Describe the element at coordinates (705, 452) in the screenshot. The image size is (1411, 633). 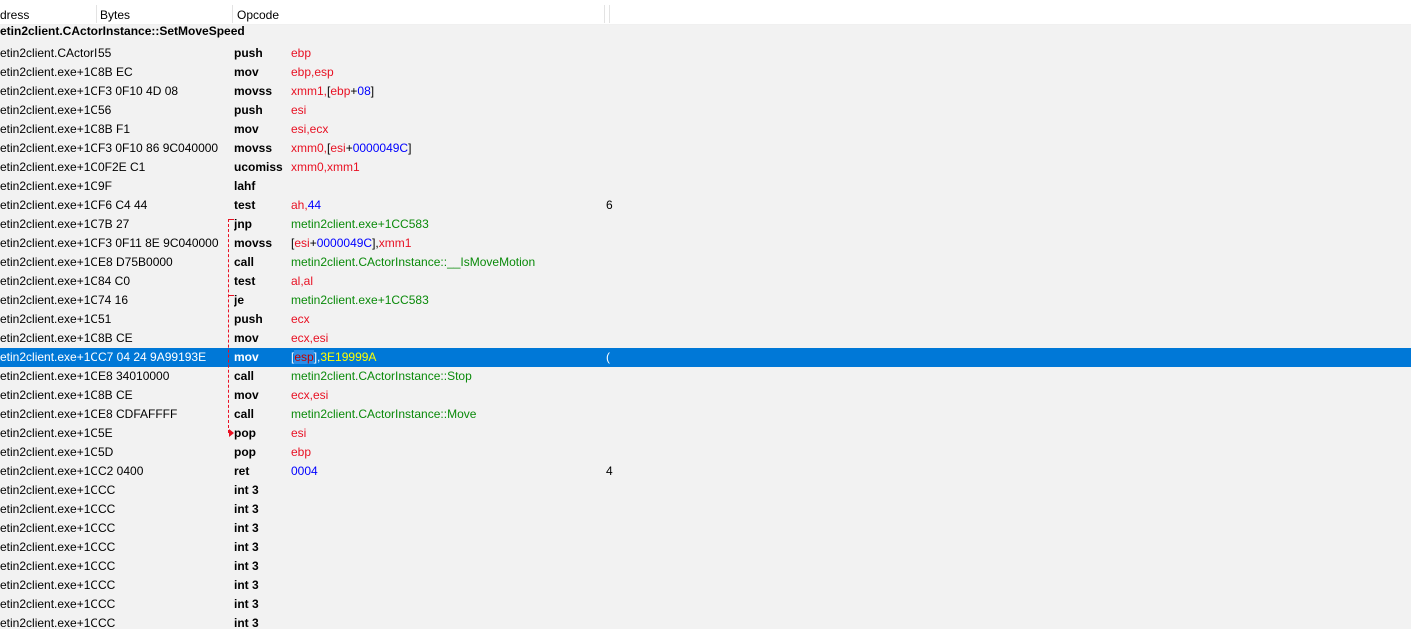
I see `instruction-row: etin2client.exe+1C 5D pop ebp` at that location.